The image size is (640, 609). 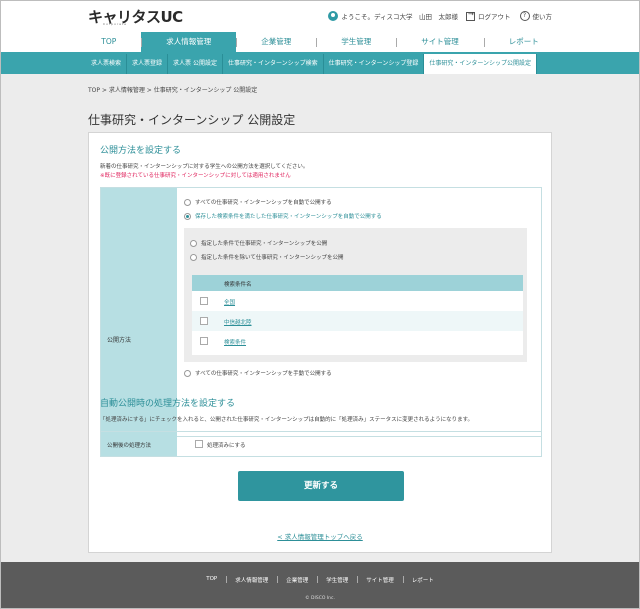 I want to click on conditions-header-label: 検索条件名, so click(x=238, y=285).